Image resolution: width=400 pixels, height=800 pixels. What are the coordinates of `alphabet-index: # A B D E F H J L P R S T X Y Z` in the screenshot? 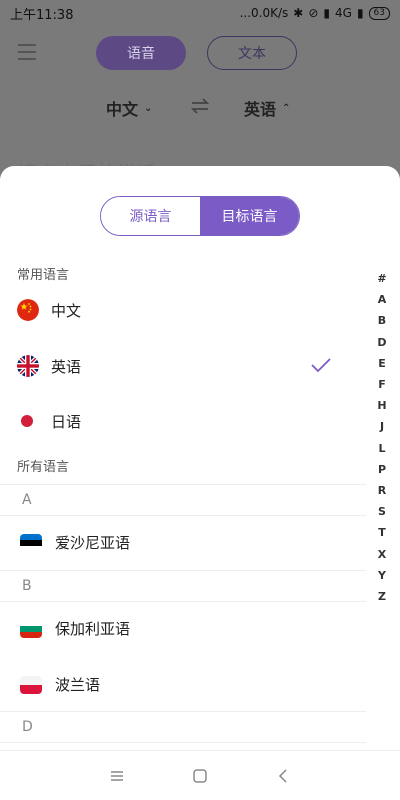 It's located at (382, 437).